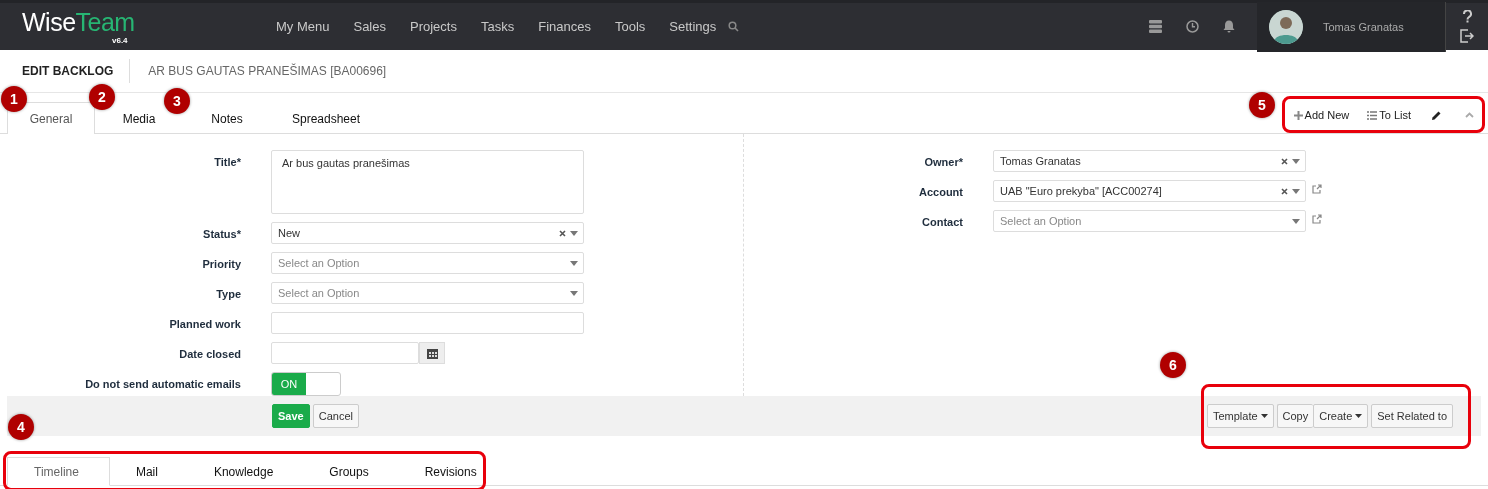 This screenshot has width=1488, height=489. What do you see at coordinates (14, 99) in the screenshot?
I see `callout-badge: 1` at bounding box center [14, 99].